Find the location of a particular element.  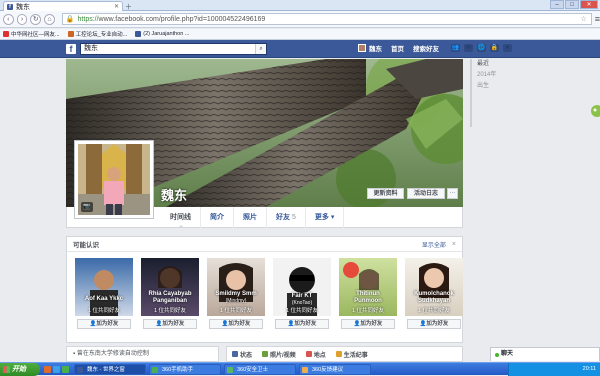

desktop-widget-icon is located at coordinates (594, 111).